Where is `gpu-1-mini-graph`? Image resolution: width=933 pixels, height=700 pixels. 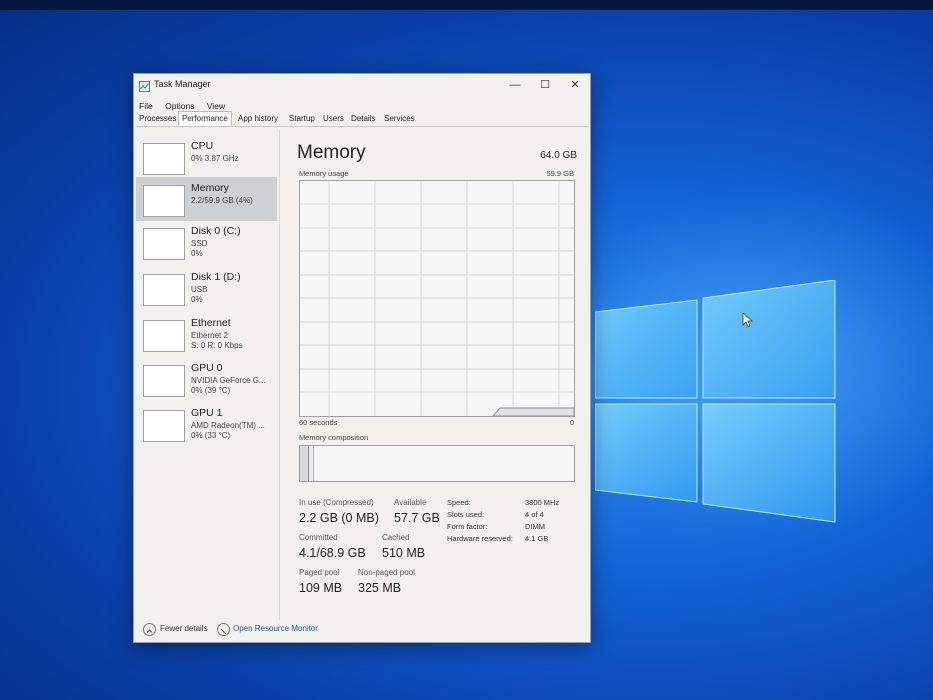 gpu-1-mini-graph is located at coordinates (164, 426).